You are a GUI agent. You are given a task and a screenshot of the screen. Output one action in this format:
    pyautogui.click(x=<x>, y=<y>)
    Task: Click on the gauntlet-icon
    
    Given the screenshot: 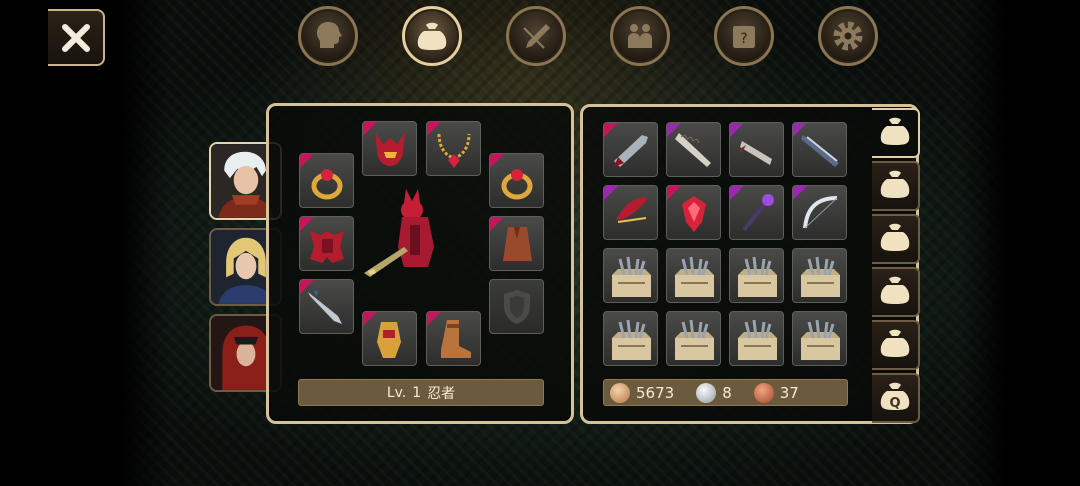 What is the action you would take?
    pyautogui.click(x=389, y=340)
    